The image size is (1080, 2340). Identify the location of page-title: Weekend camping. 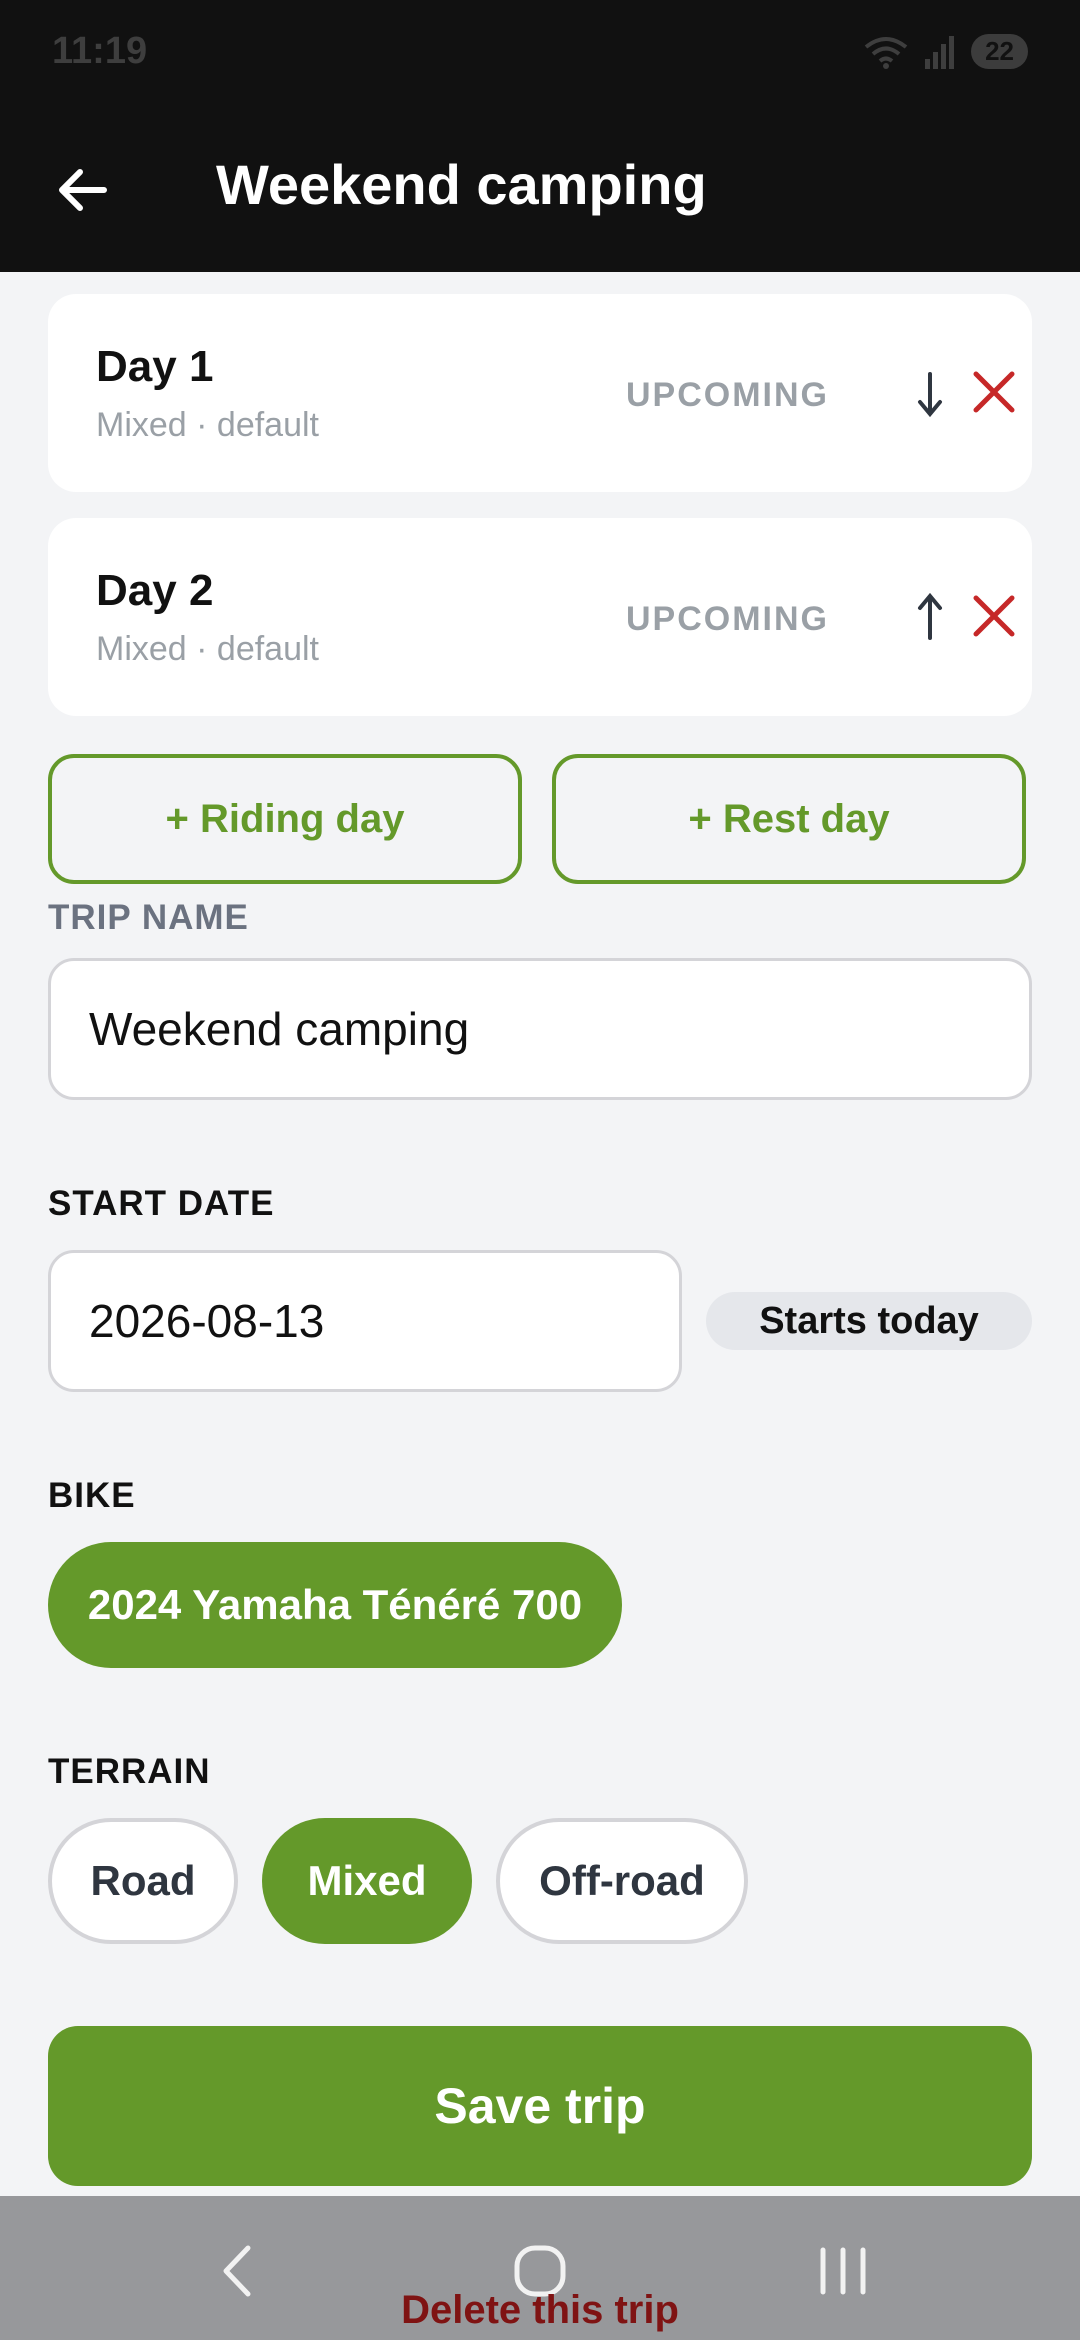
(461, 184).